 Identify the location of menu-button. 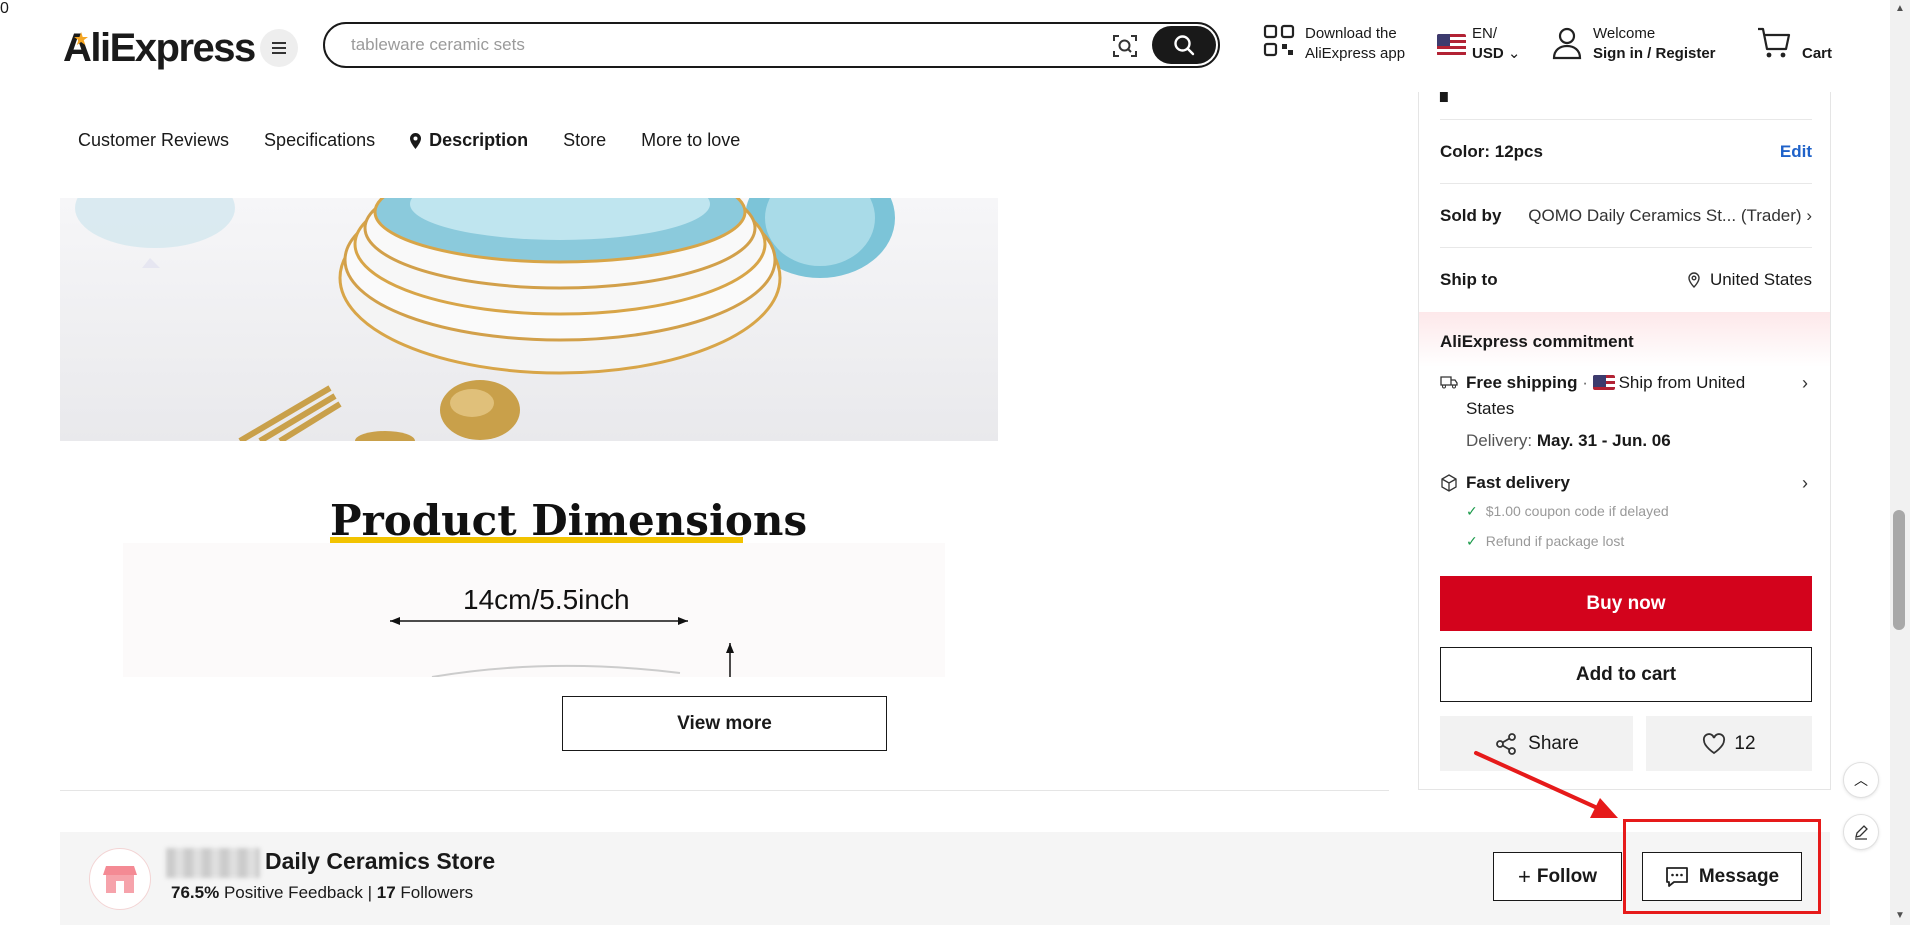
(279, 48).